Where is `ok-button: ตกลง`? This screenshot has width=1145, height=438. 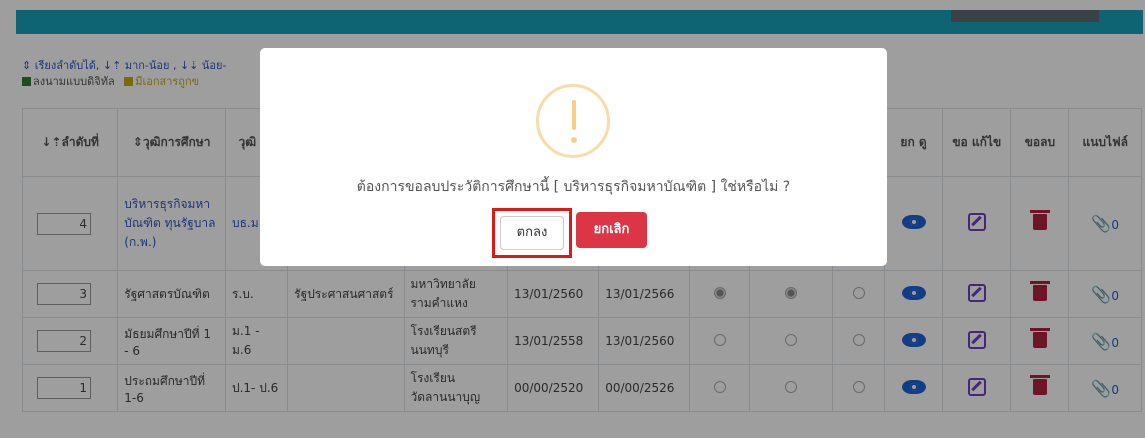 ok-button: ตกลง is located at coordinates (532, 233).